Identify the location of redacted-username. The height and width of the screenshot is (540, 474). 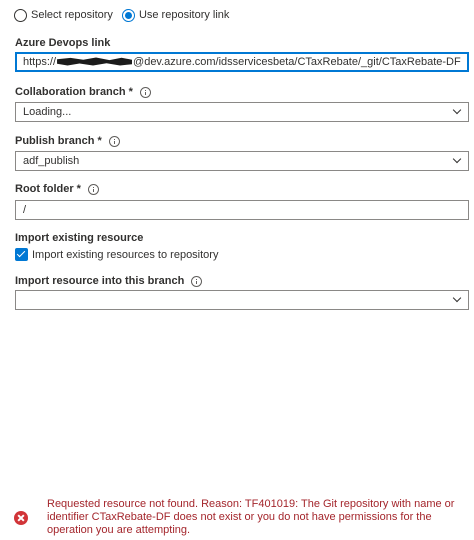
(95, 61).